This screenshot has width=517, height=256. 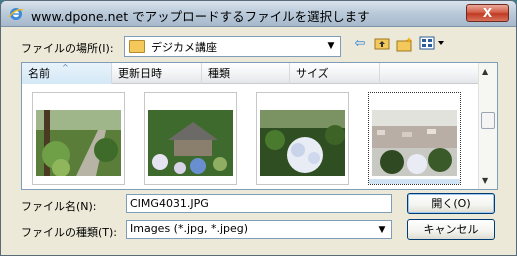 I want to click on column-date-label: 更新日時, so click(x=140, y=73).